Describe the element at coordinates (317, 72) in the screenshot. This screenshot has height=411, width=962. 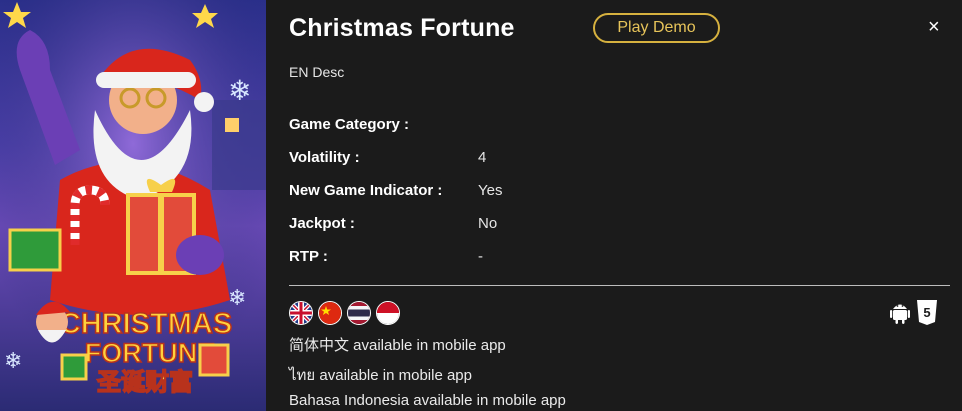
I see `game-description: EN Desc` at that location.